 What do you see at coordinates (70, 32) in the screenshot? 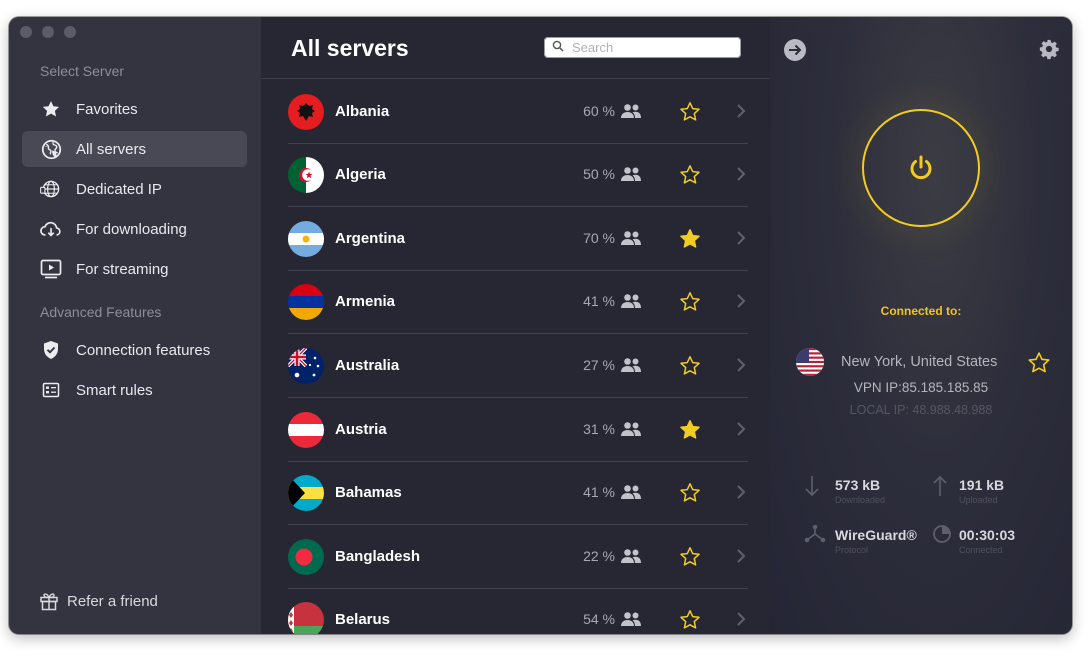
I see `zoom-window-button` at bounding box center [70, 32].